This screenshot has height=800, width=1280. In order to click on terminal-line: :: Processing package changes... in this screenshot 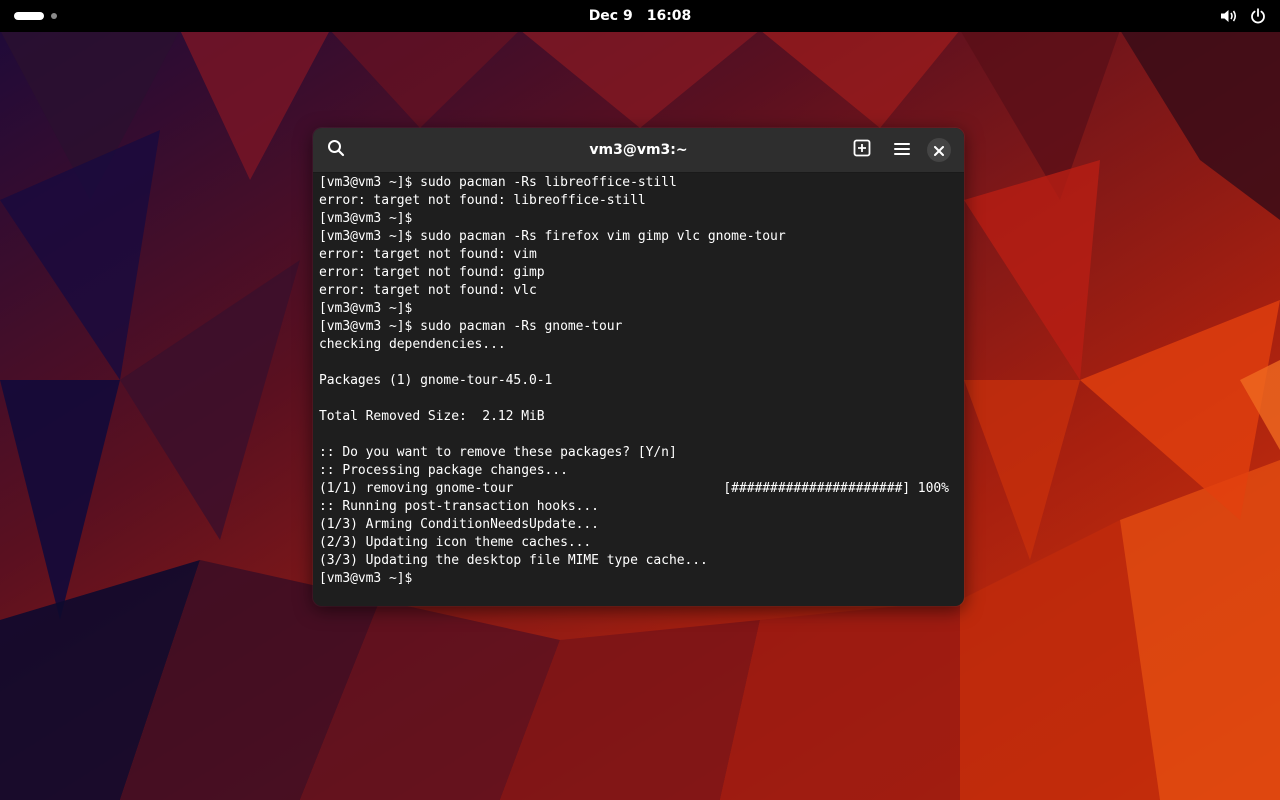, I will do `click(443, 470)`.